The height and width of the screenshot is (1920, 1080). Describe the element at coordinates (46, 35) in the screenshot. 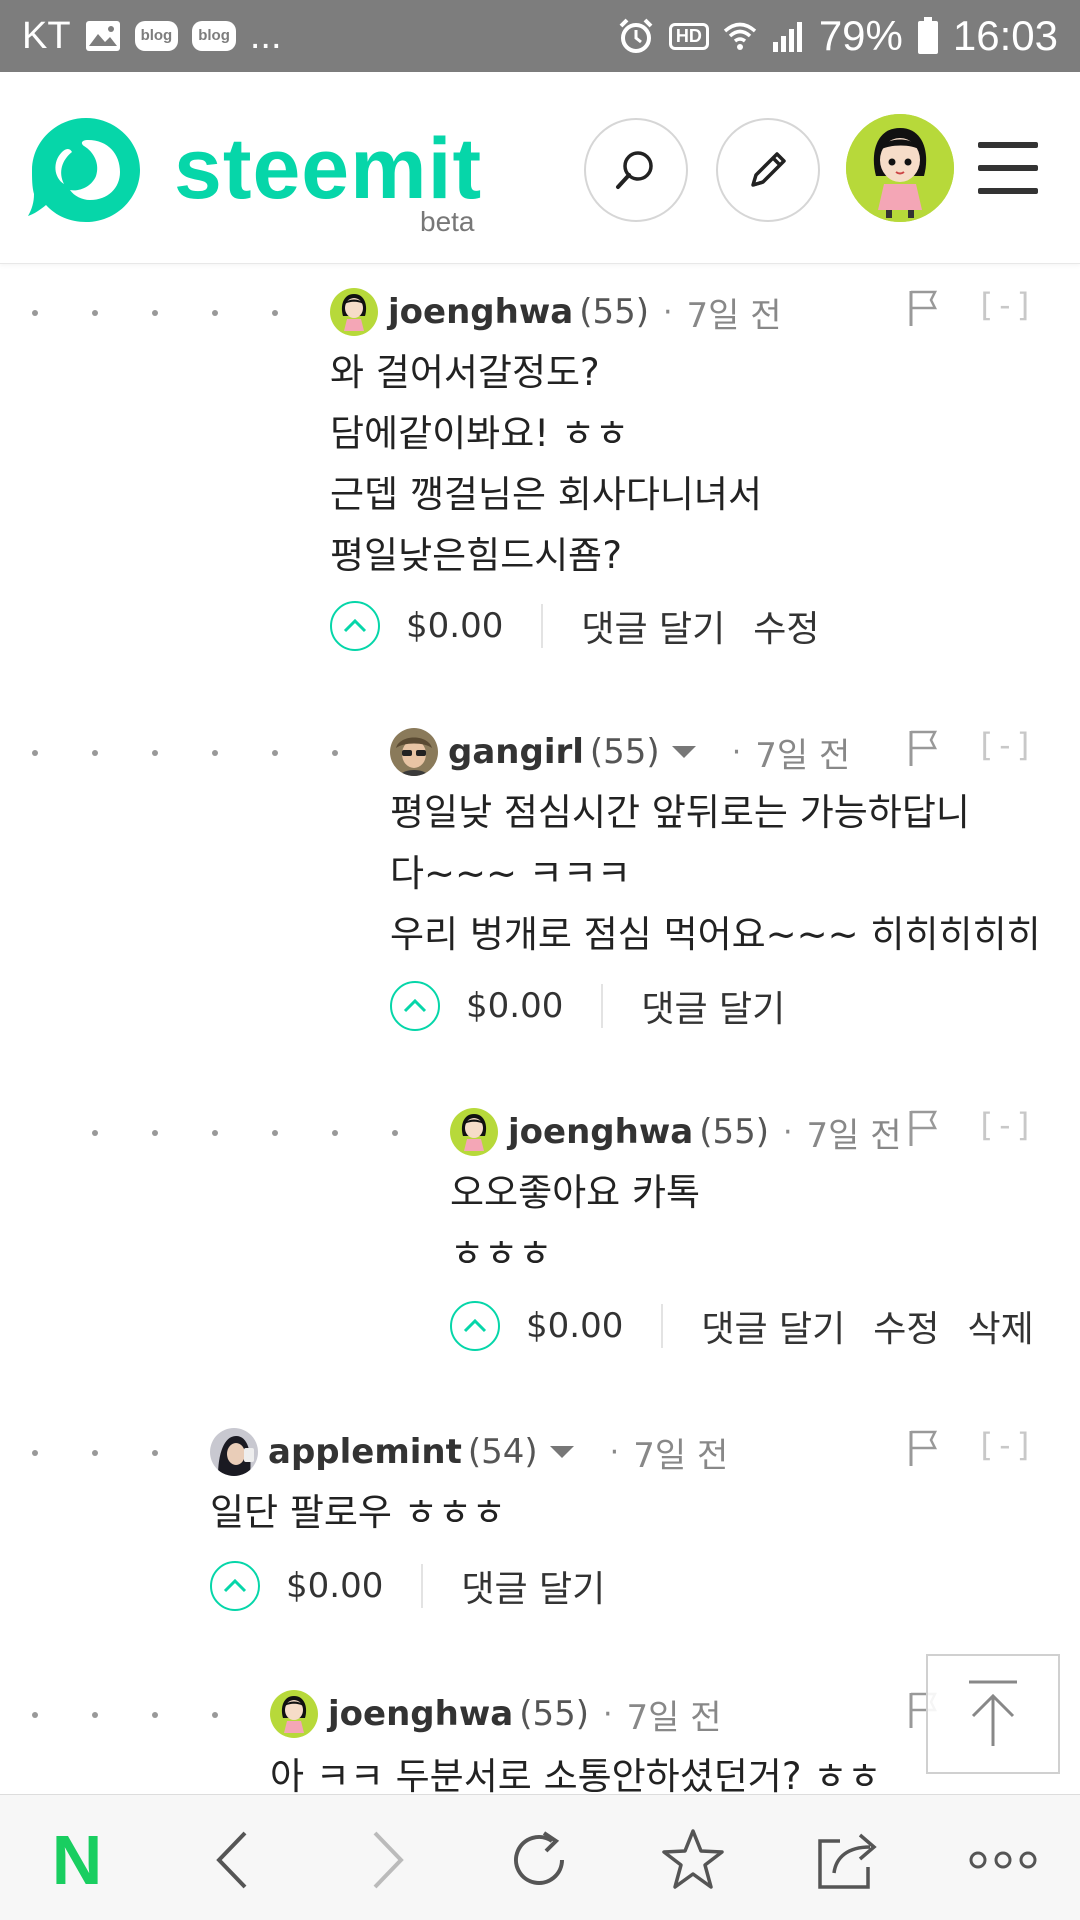

I see `carrier-label: KT` at that location.